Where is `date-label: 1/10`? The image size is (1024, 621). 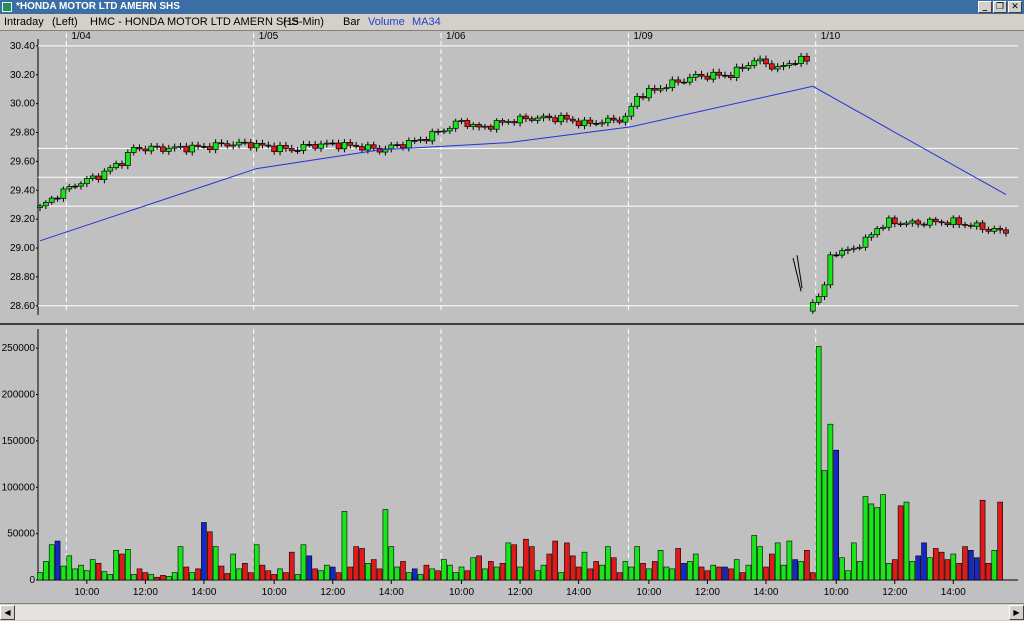 date-label: 1/10 is located at coordinates (831, 36).